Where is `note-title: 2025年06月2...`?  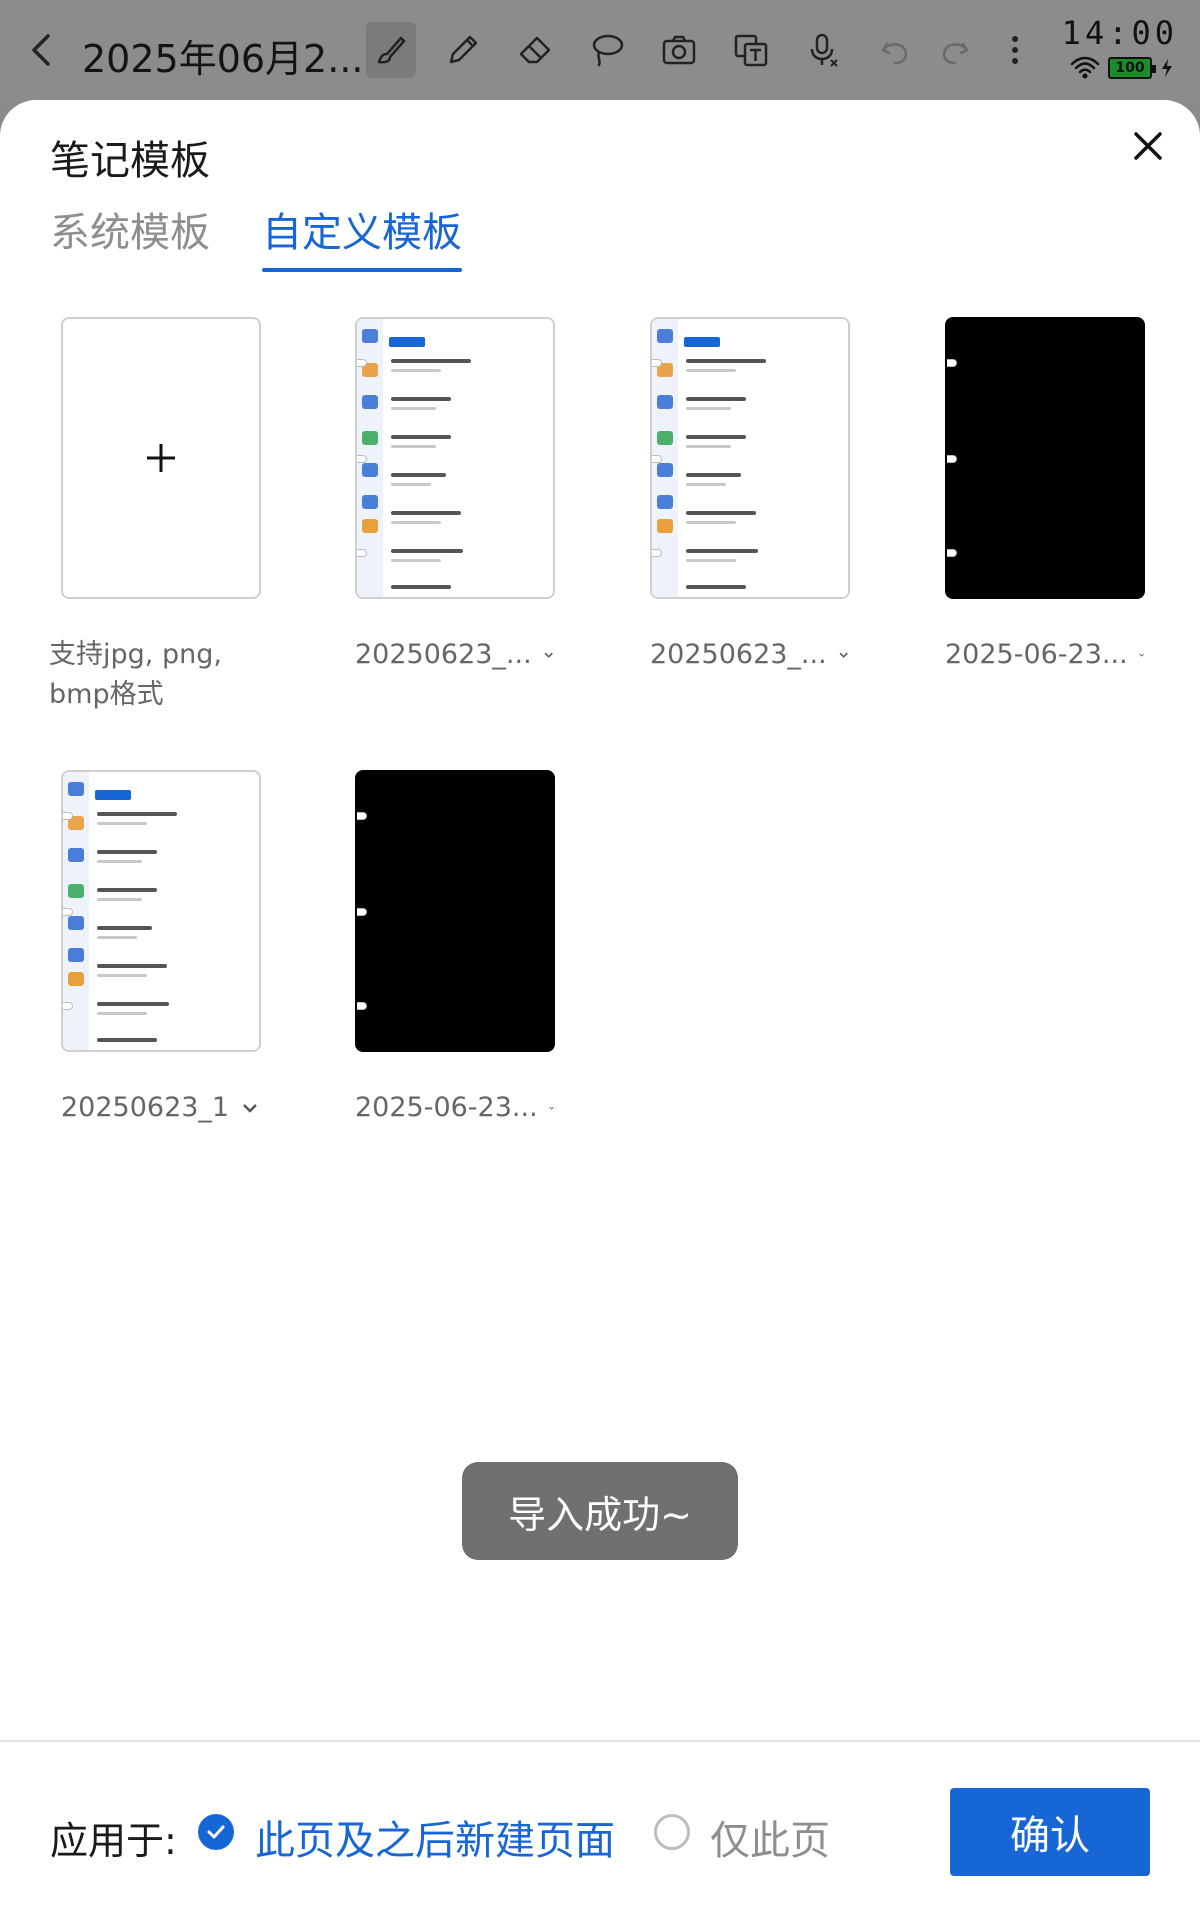
note-title: 2025年06月2... is located at coordinates (222, 55).